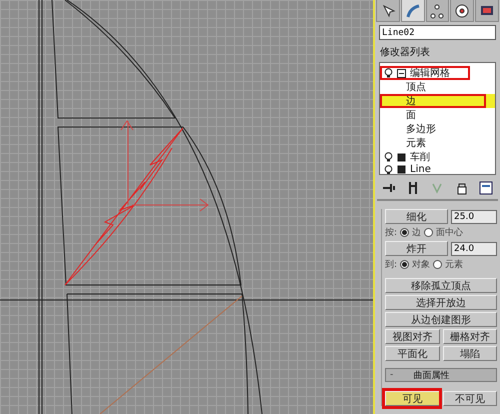 This screenshot has width=500, height=414. Describe the element at coordinates (486, 188) in the screenshot. I see `configure-icon` at that location.